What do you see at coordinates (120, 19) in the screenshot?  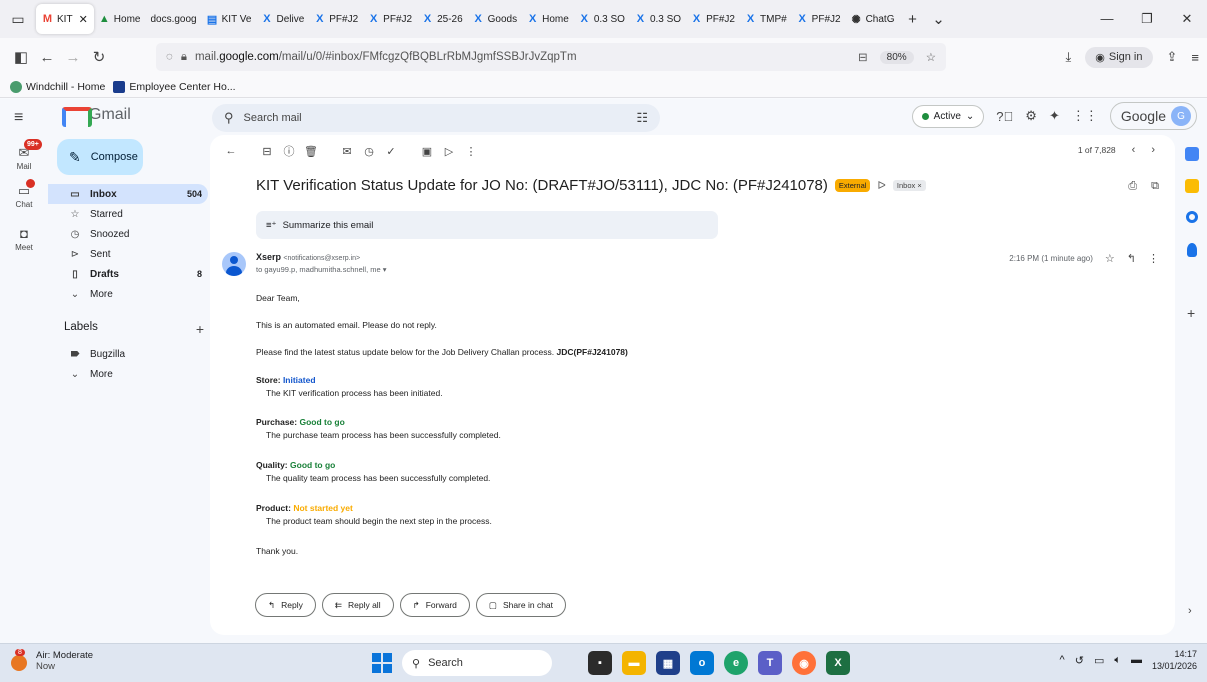 I see `browser-tab: ▲ Home` at bounding box center [120, 19].